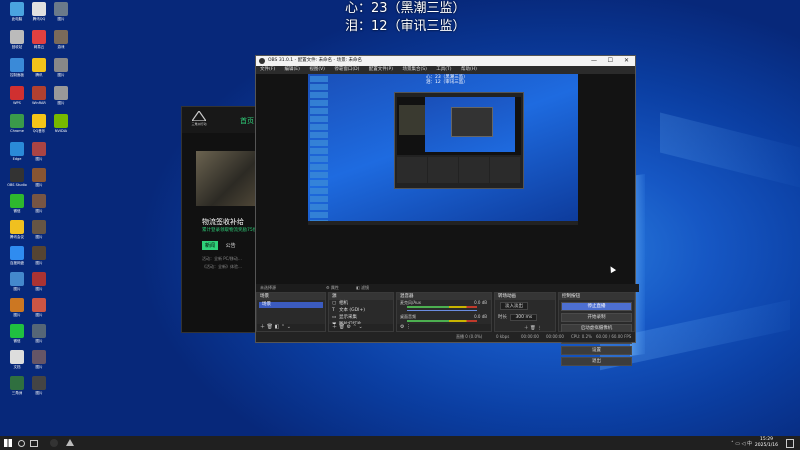 The height and width of the screenshot is (450, 800). I want to click on tab-news: 新闻, so click(210, 245).